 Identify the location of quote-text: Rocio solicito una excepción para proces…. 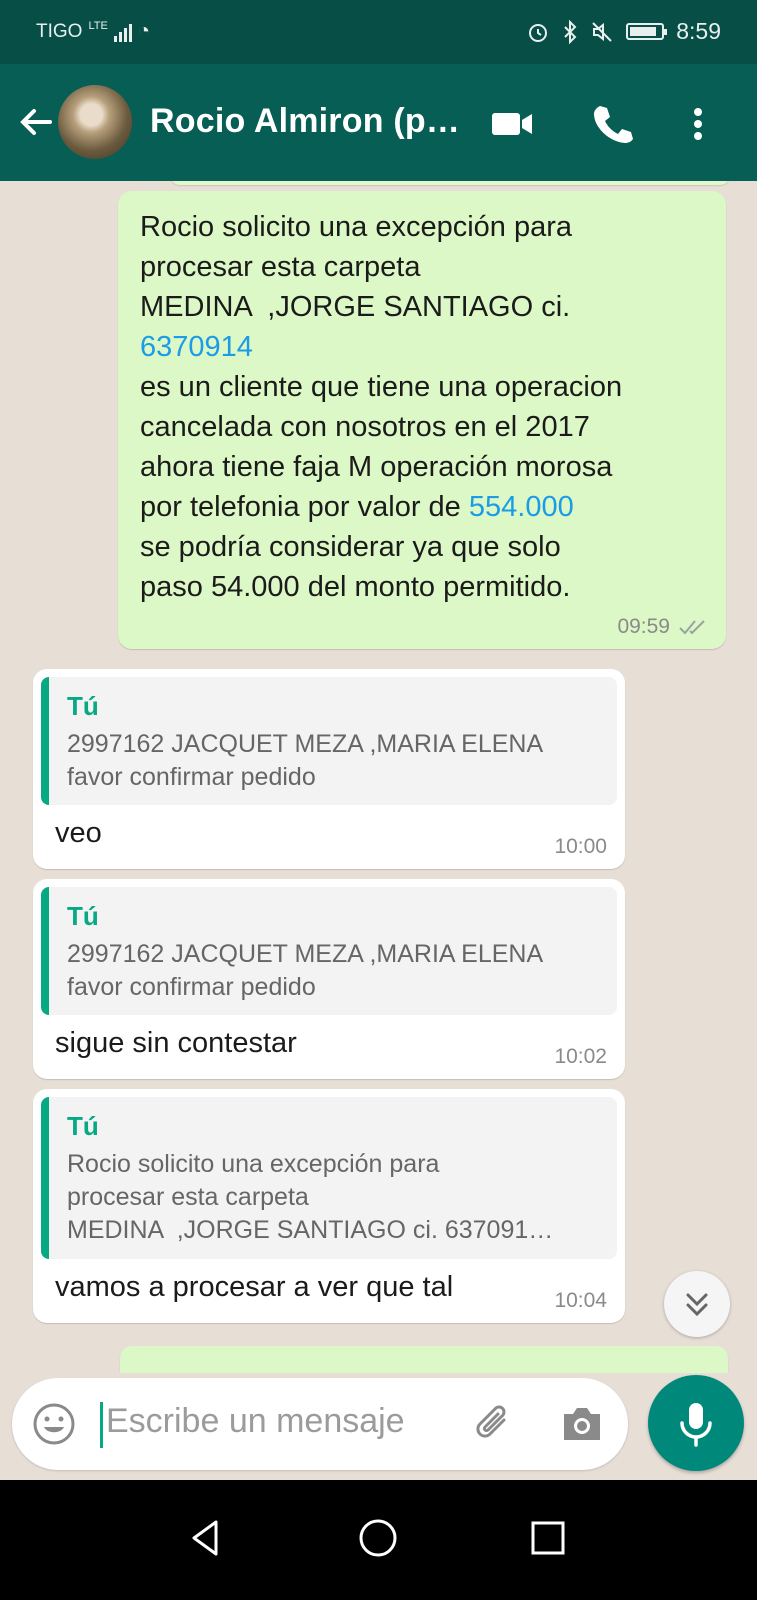
(310, 1197).